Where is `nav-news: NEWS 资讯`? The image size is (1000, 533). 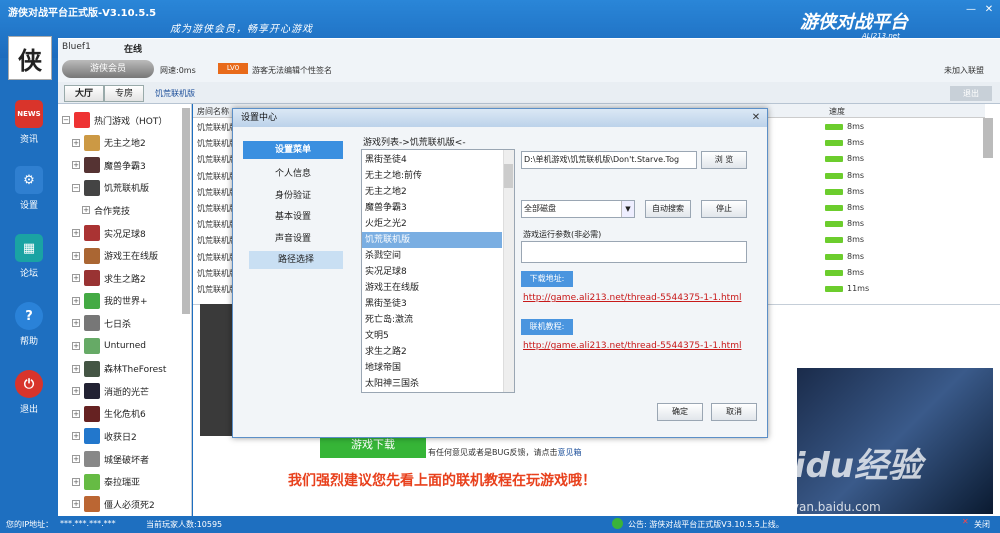 nav-news: NEWS 资讯 is located at coordinates (29, 122).